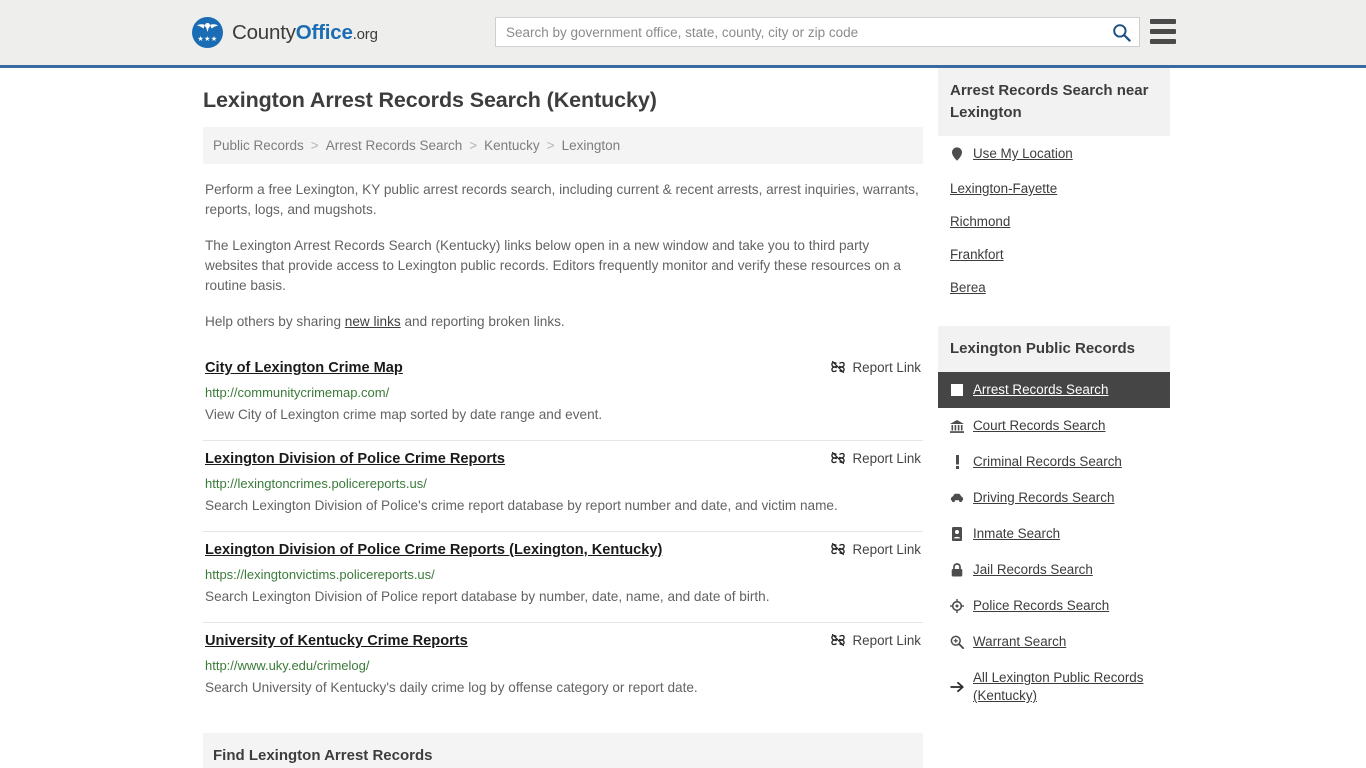 This screenshot has width=1366, height=768. What do you see at coordinates (1054, 102) in the screenshot?
I see `sidebar-heading-near: Arrest Records Search near Lexington` at bounding box center [1054, 102].